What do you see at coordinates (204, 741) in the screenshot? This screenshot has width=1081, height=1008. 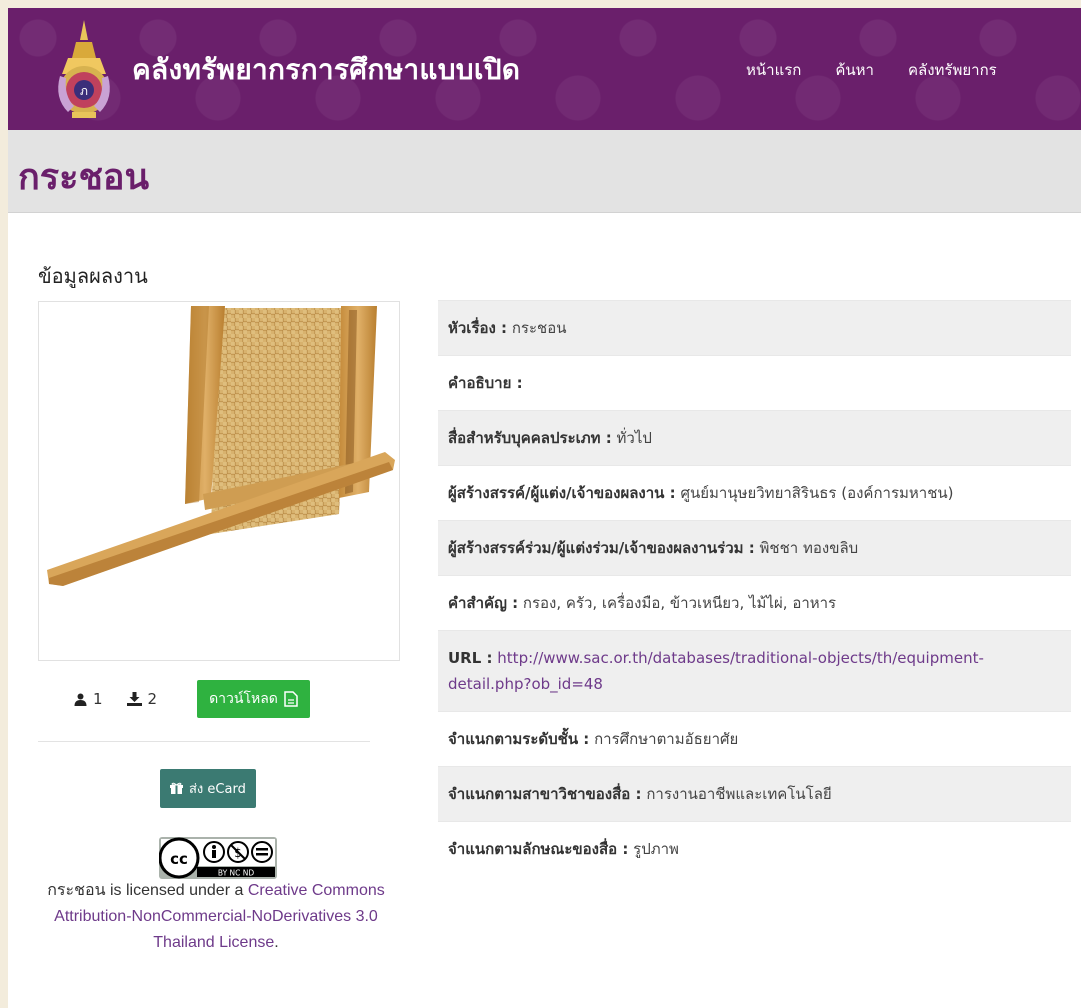 I see `left-divider` at bounding box center [204, 741].